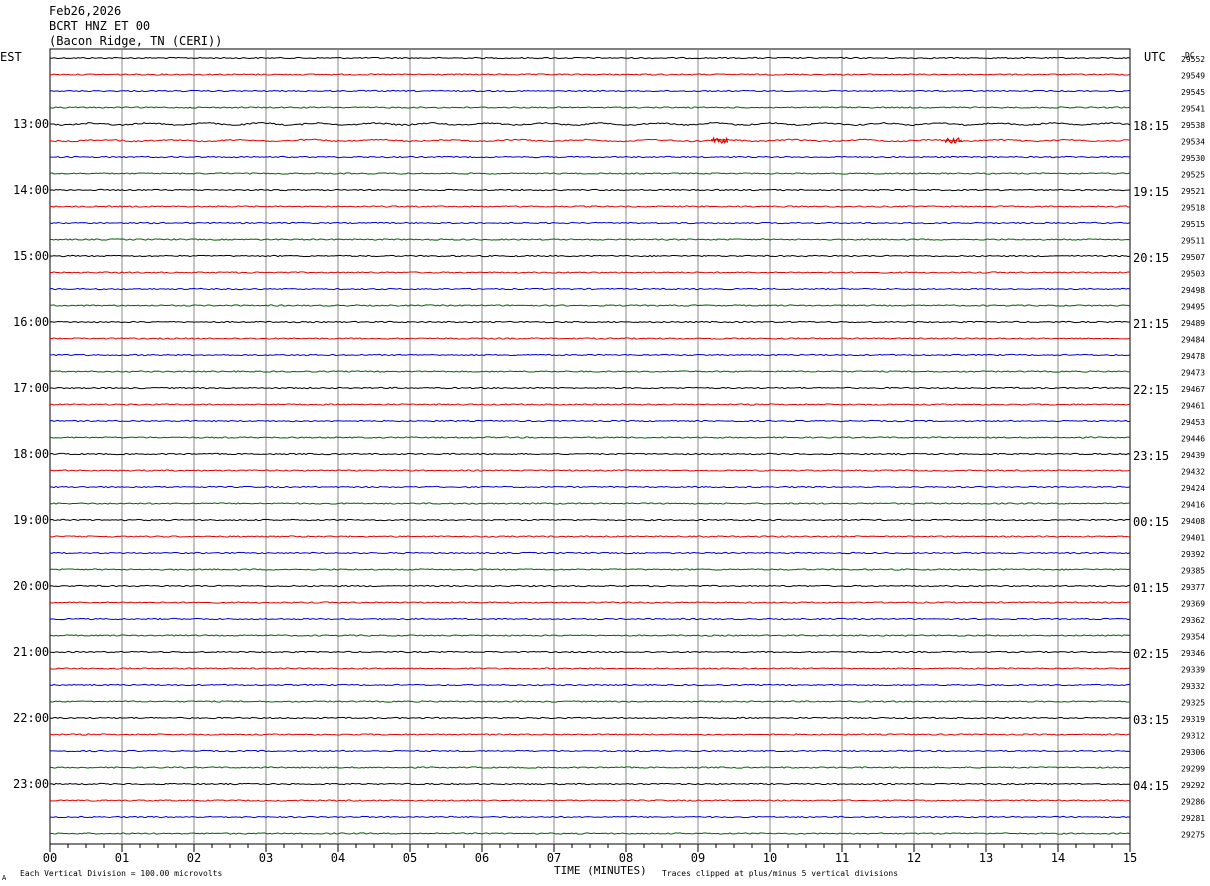 This screenshot has height=886, width=1210. I want to click on dc-value-label: 29369, so click(1193, 604).